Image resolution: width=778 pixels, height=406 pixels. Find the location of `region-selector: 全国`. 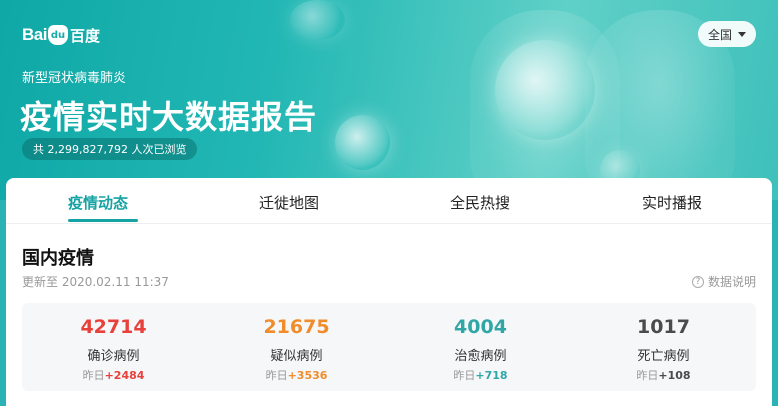

region-selector: 全国 is located at coordinates (727, 34).